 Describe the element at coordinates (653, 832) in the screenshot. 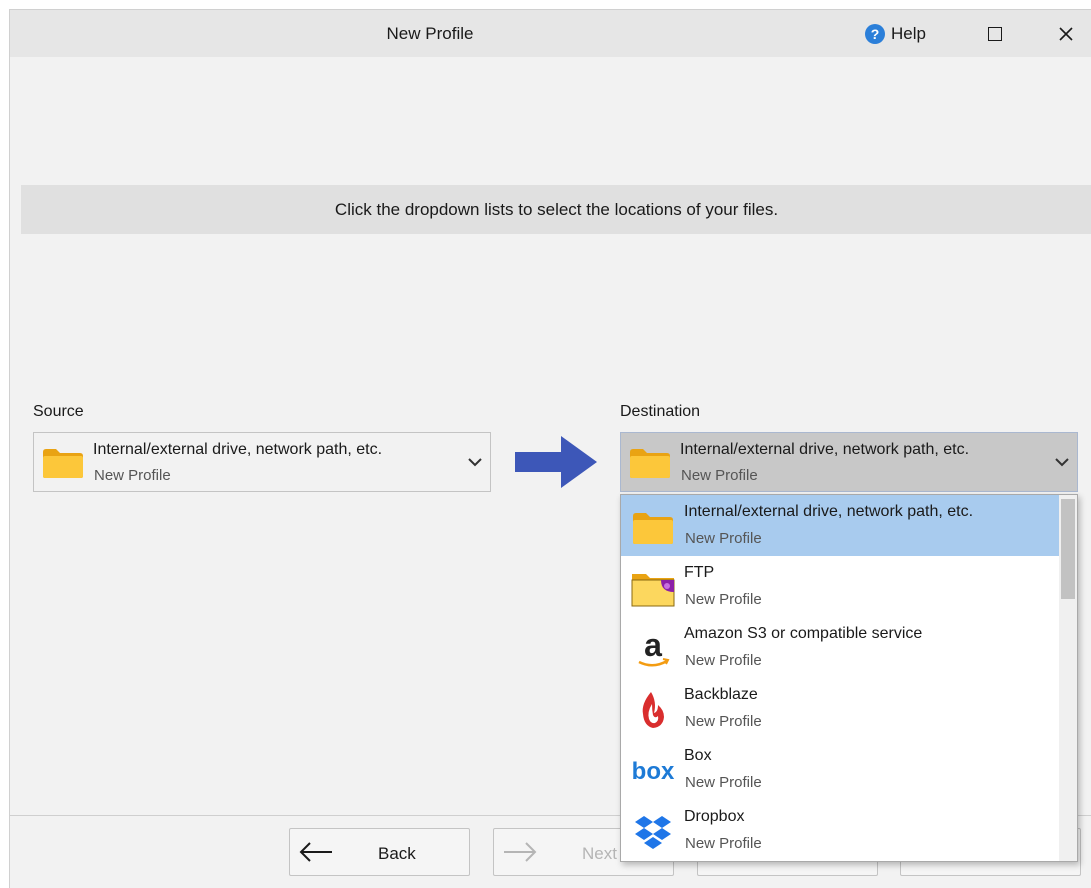

I see `dropbox-icon` at that location.